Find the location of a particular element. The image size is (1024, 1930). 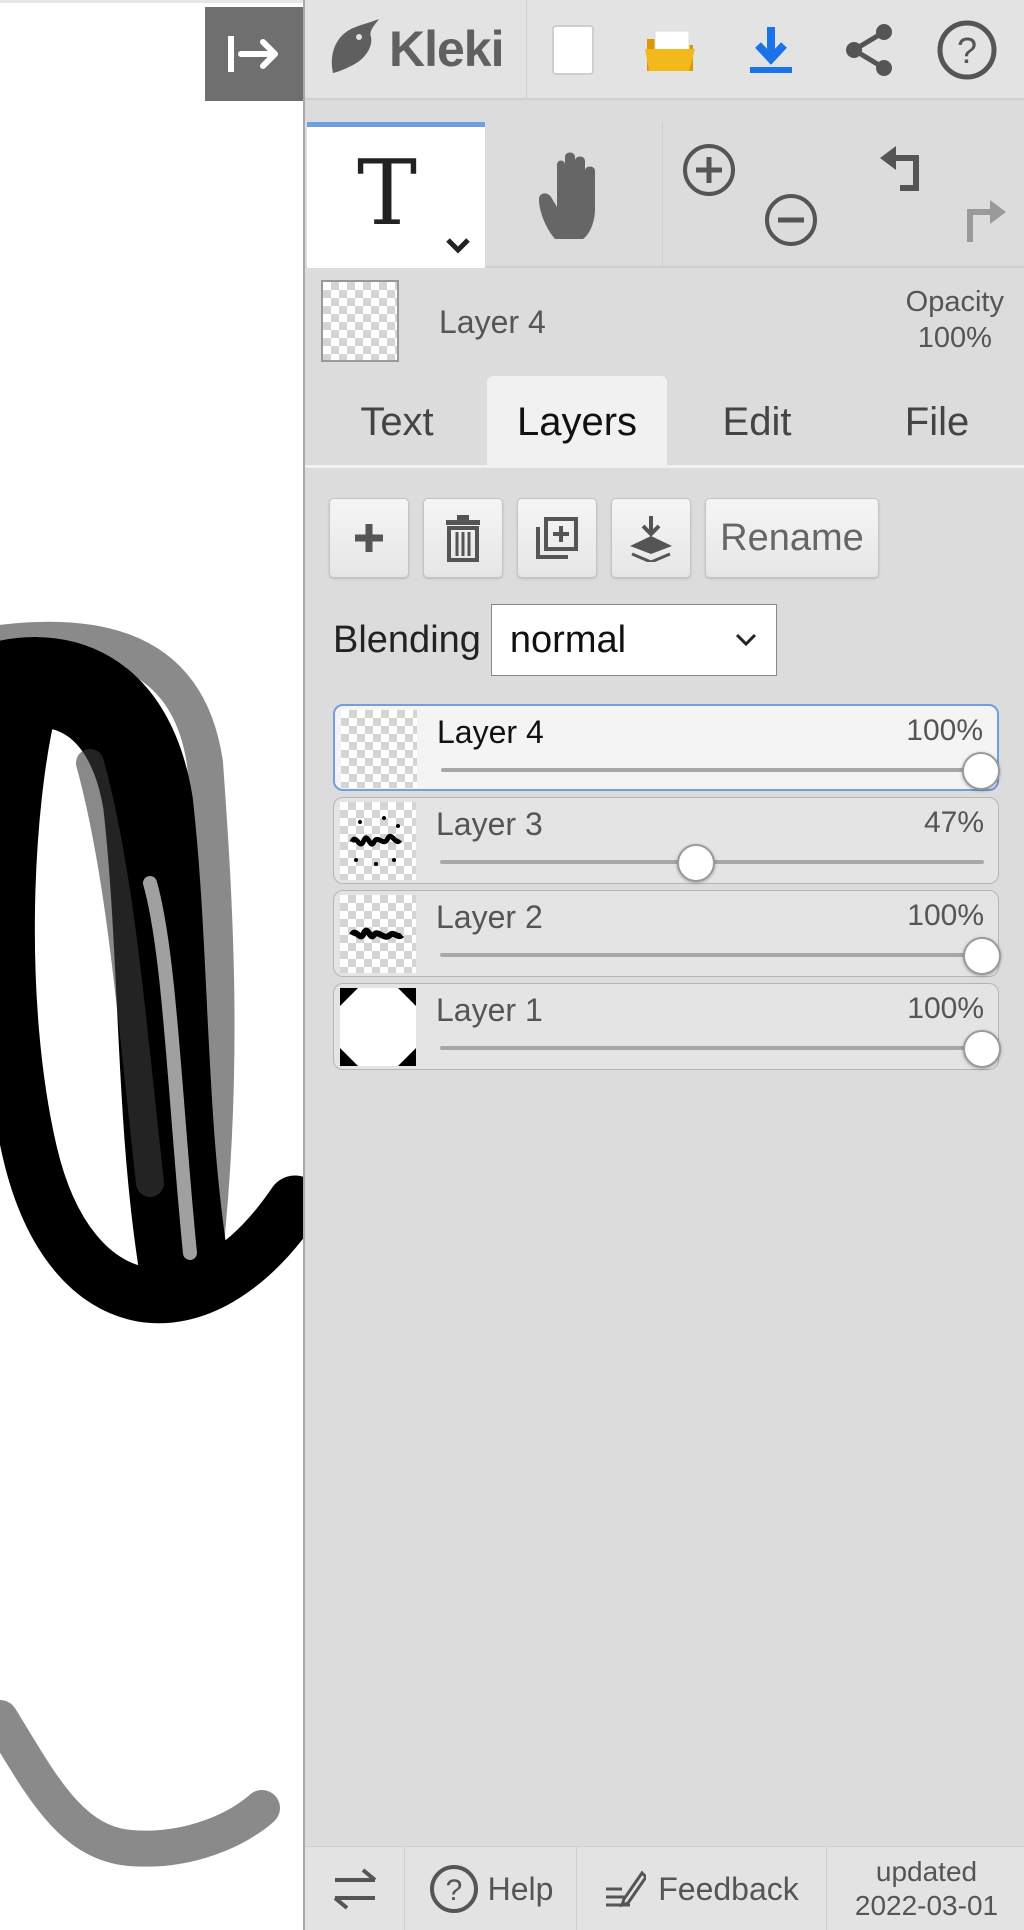

top-bar: Kleki ? is located at coordinates (664, 50).